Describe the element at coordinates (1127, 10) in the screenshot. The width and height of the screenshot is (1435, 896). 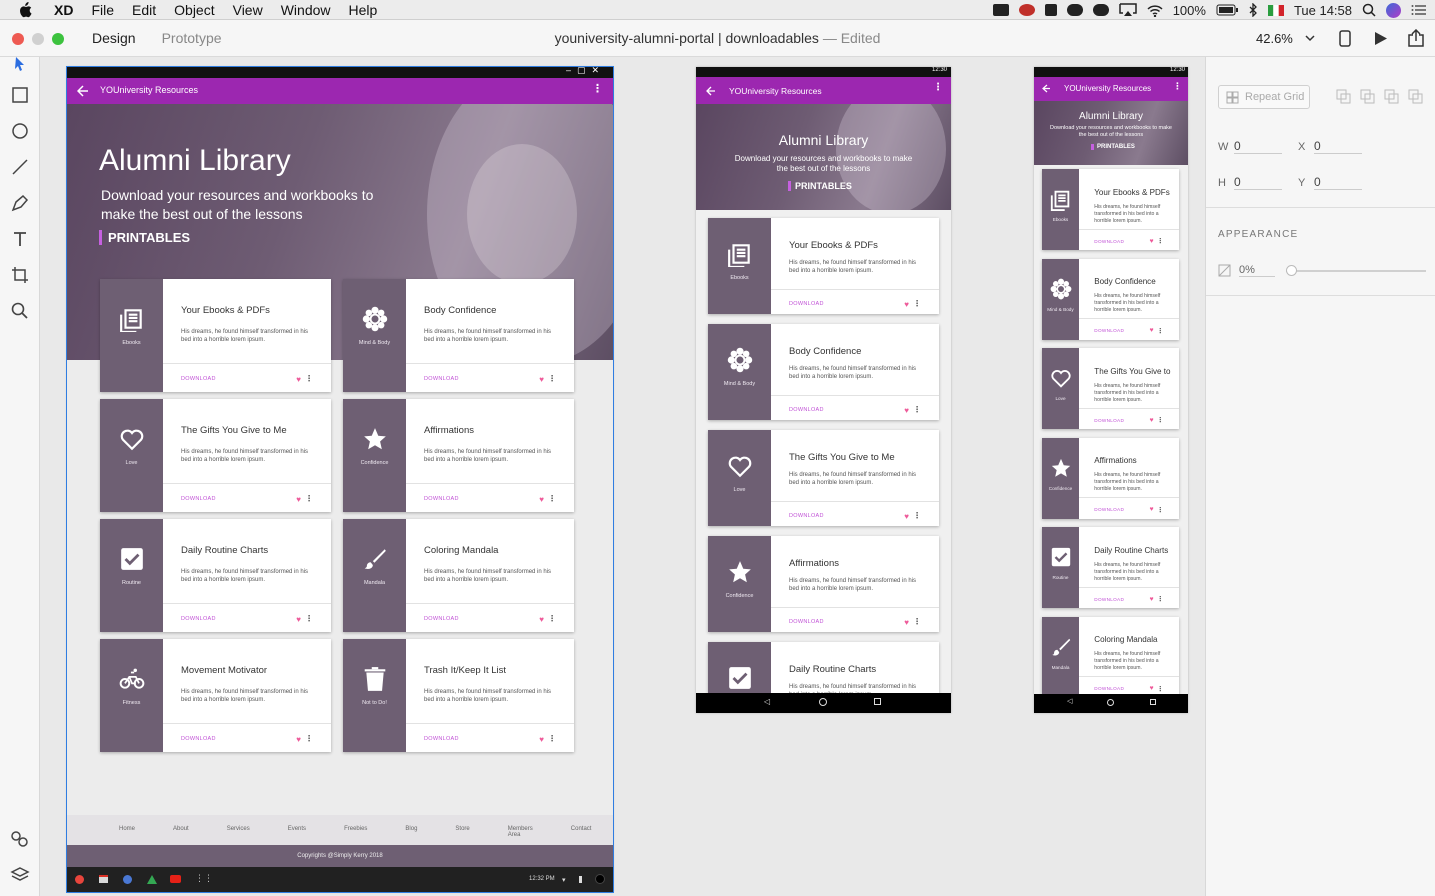
I see `airplay-icon` at that location.